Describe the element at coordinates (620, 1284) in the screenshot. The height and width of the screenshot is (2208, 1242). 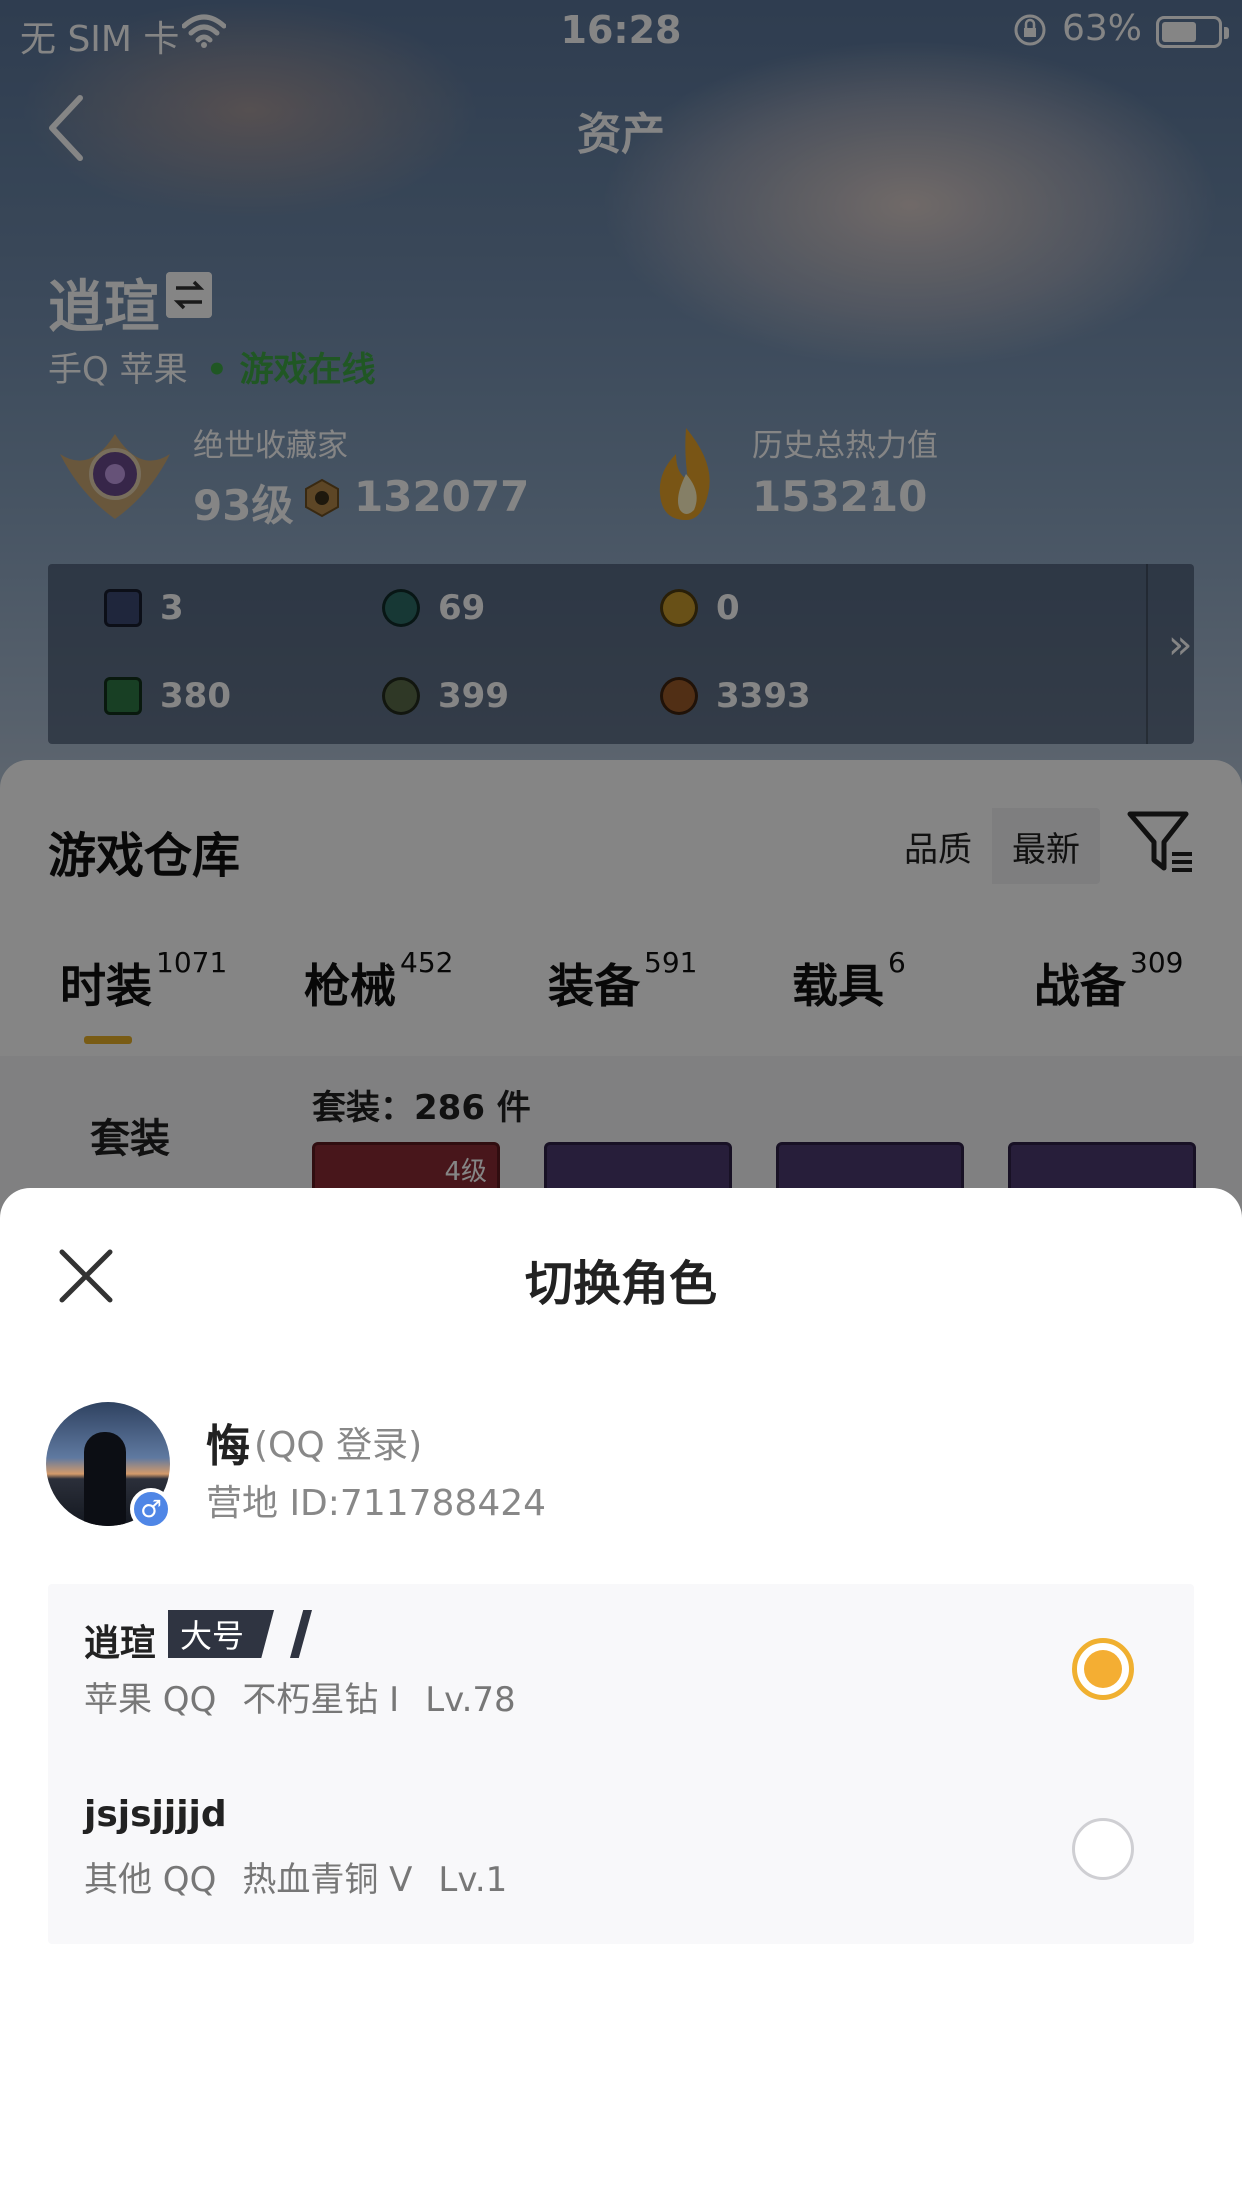
I see `sheet-title: 切换角色` at that location.